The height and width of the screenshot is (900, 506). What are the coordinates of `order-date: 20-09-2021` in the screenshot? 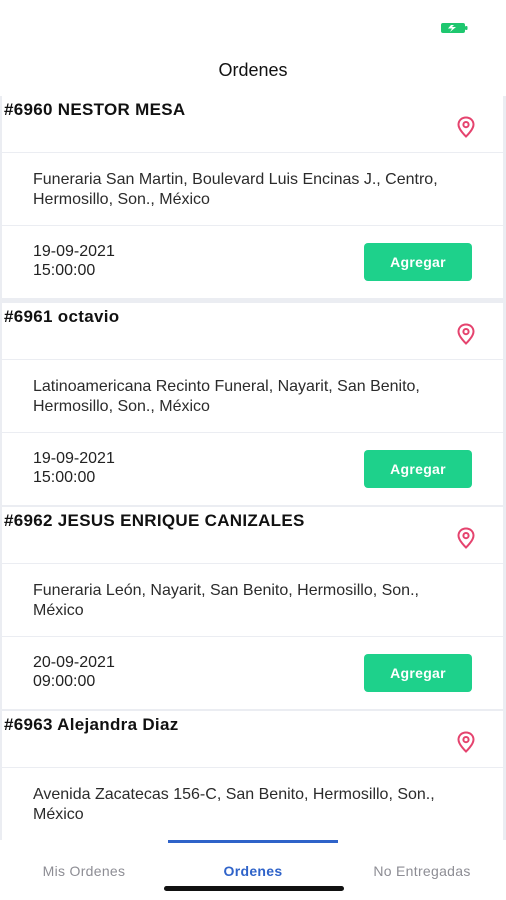 It's located at (74, 662).